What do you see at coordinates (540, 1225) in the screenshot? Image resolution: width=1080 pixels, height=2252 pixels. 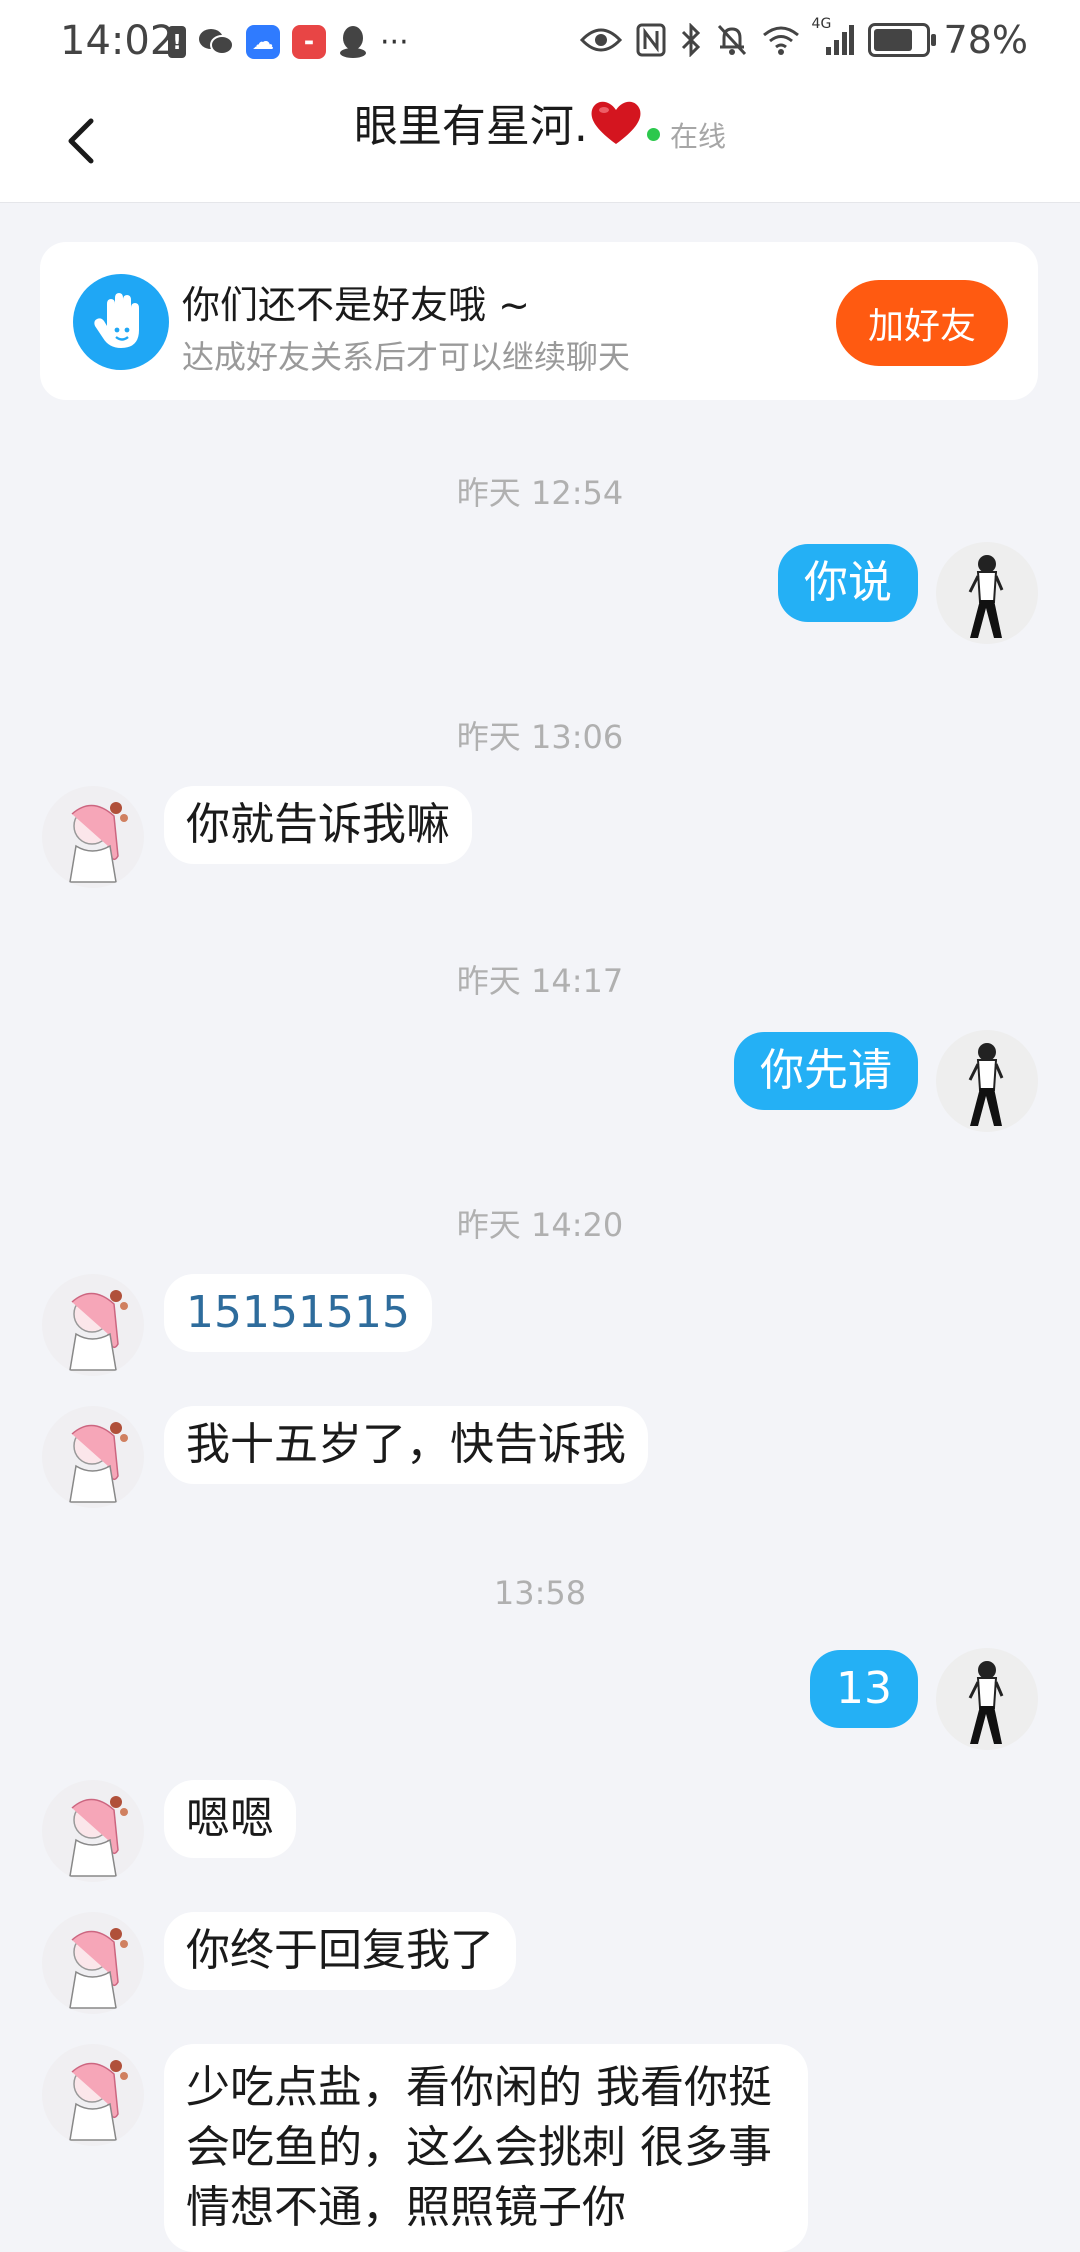 I see `message-timestamp: 昨天 14:20` at bounding box center [540, 1225].